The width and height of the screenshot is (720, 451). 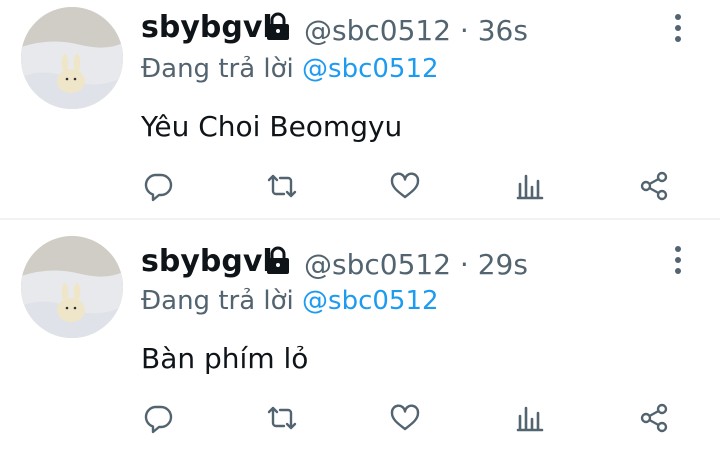 What do you see at coordinates (272, 126) in the screenshot?
I see `tweet-text: Yêu Choi Beomgyu` at bounding box center [272, 126].